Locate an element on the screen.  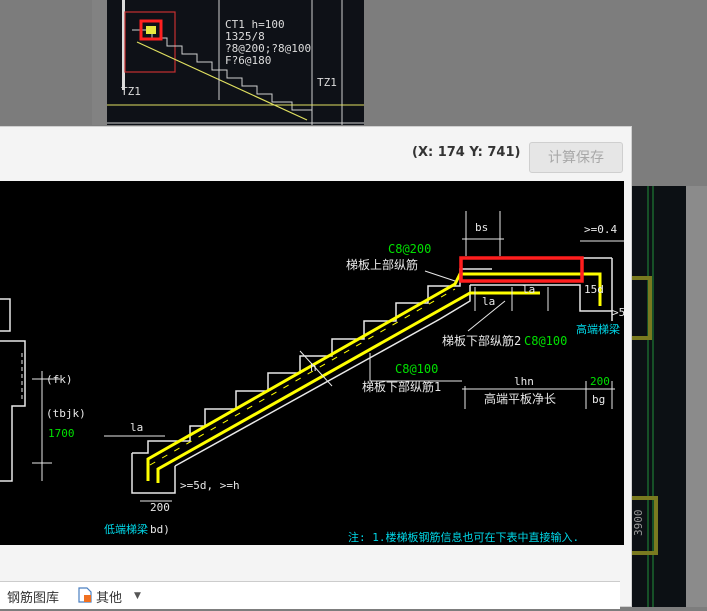
h-label: h is located at coordinates (313, 367).